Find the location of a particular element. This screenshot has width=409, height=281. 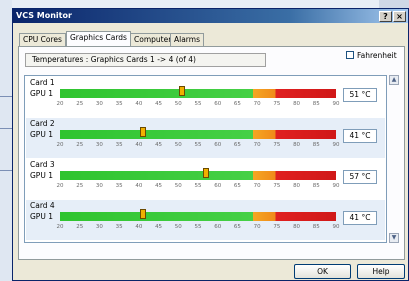

close-button: × is located at coordinates (399, 16).